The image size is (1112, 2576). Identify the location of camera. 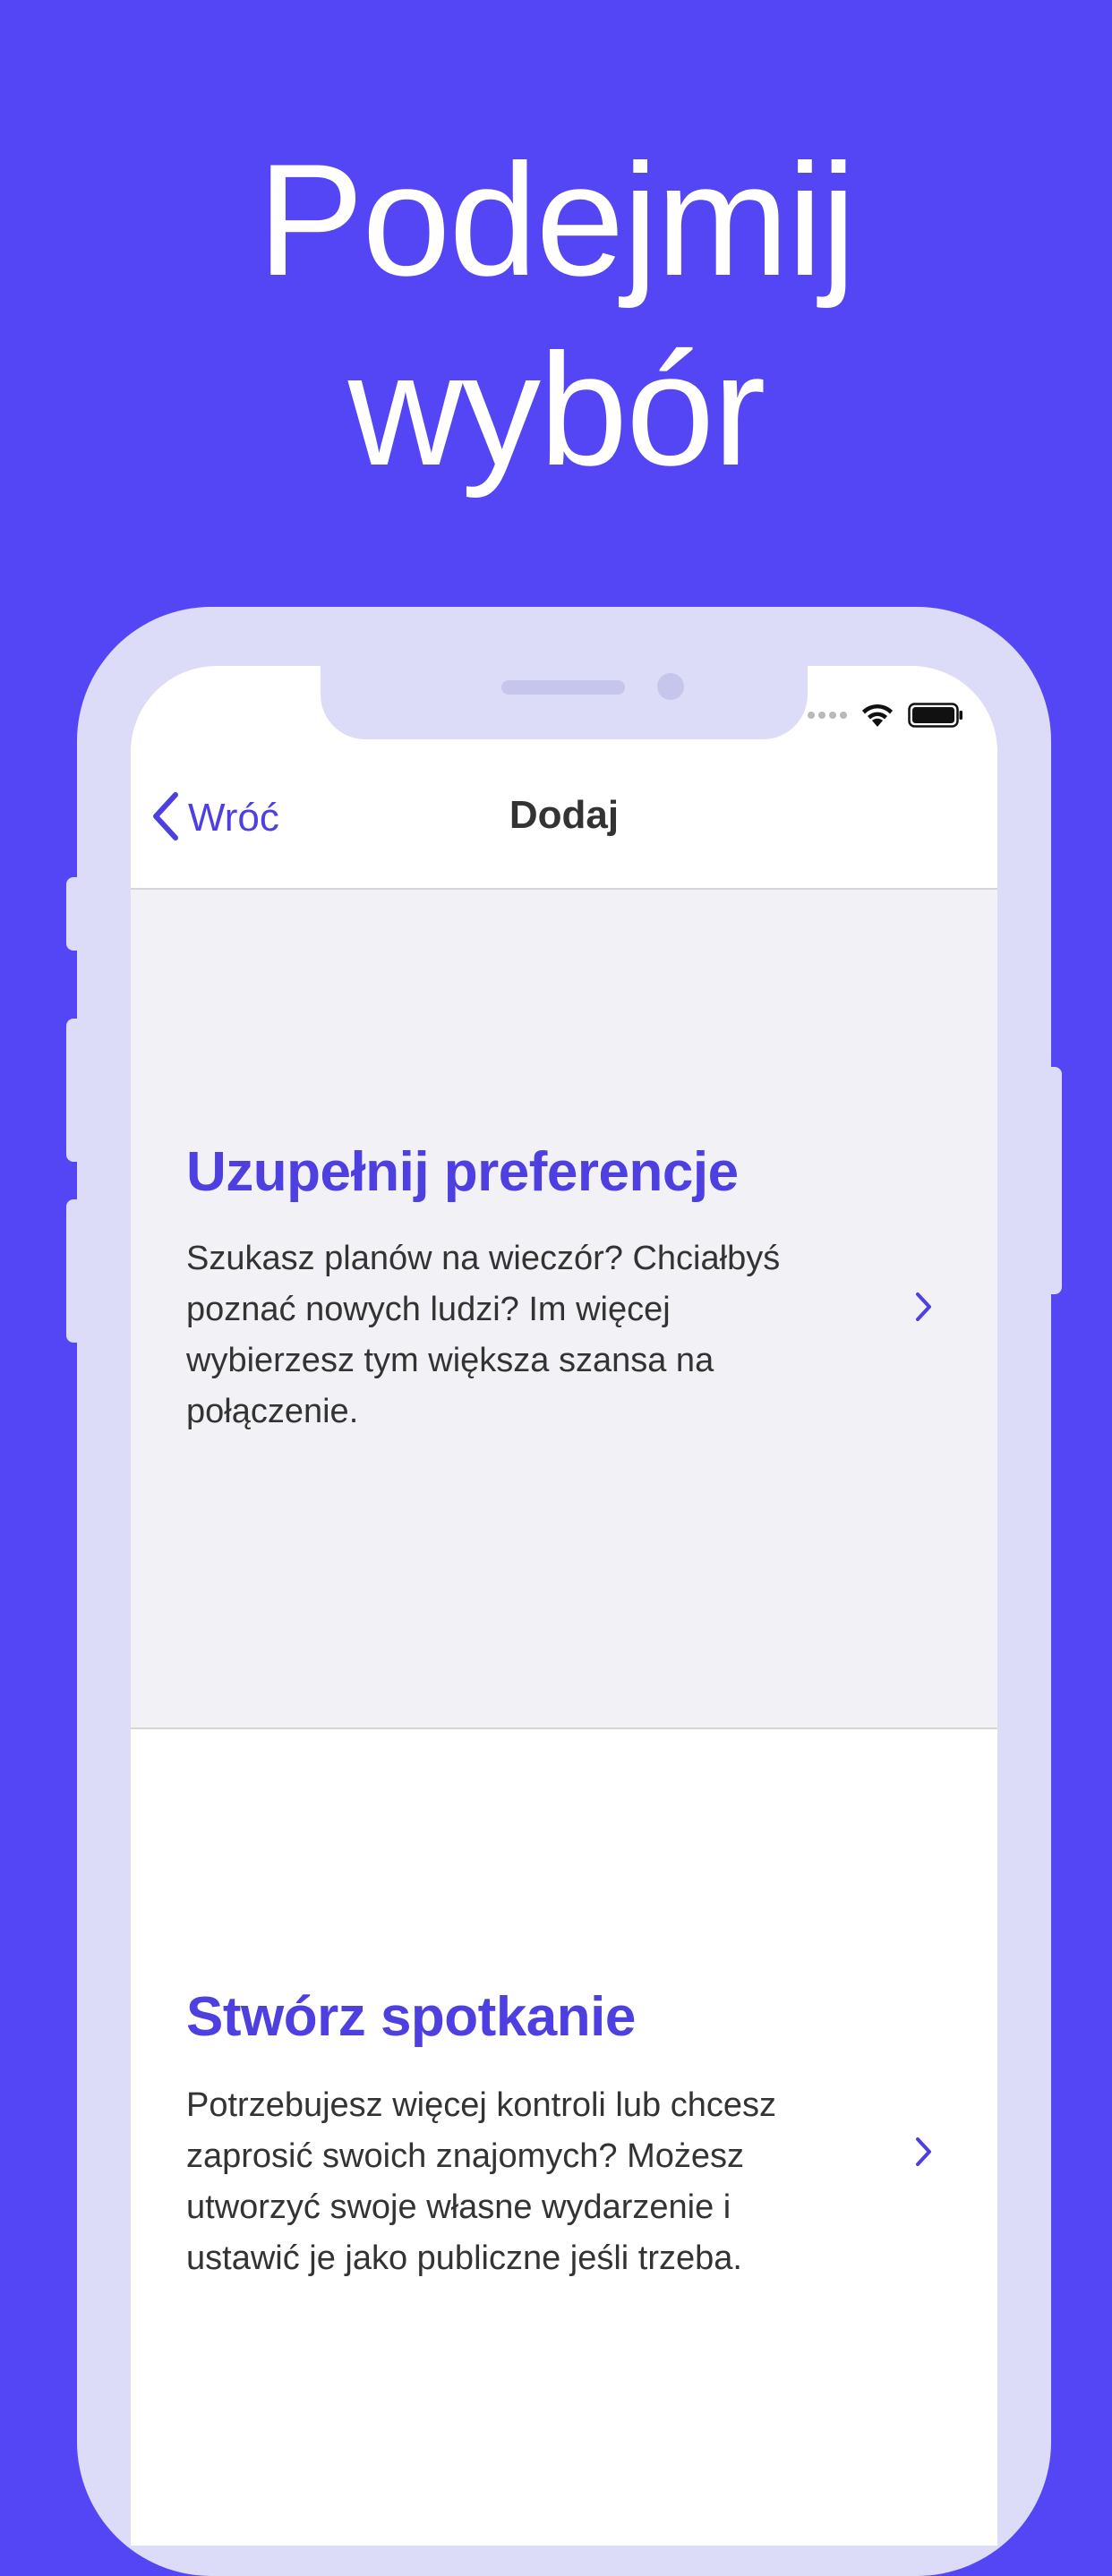
(670, 686).